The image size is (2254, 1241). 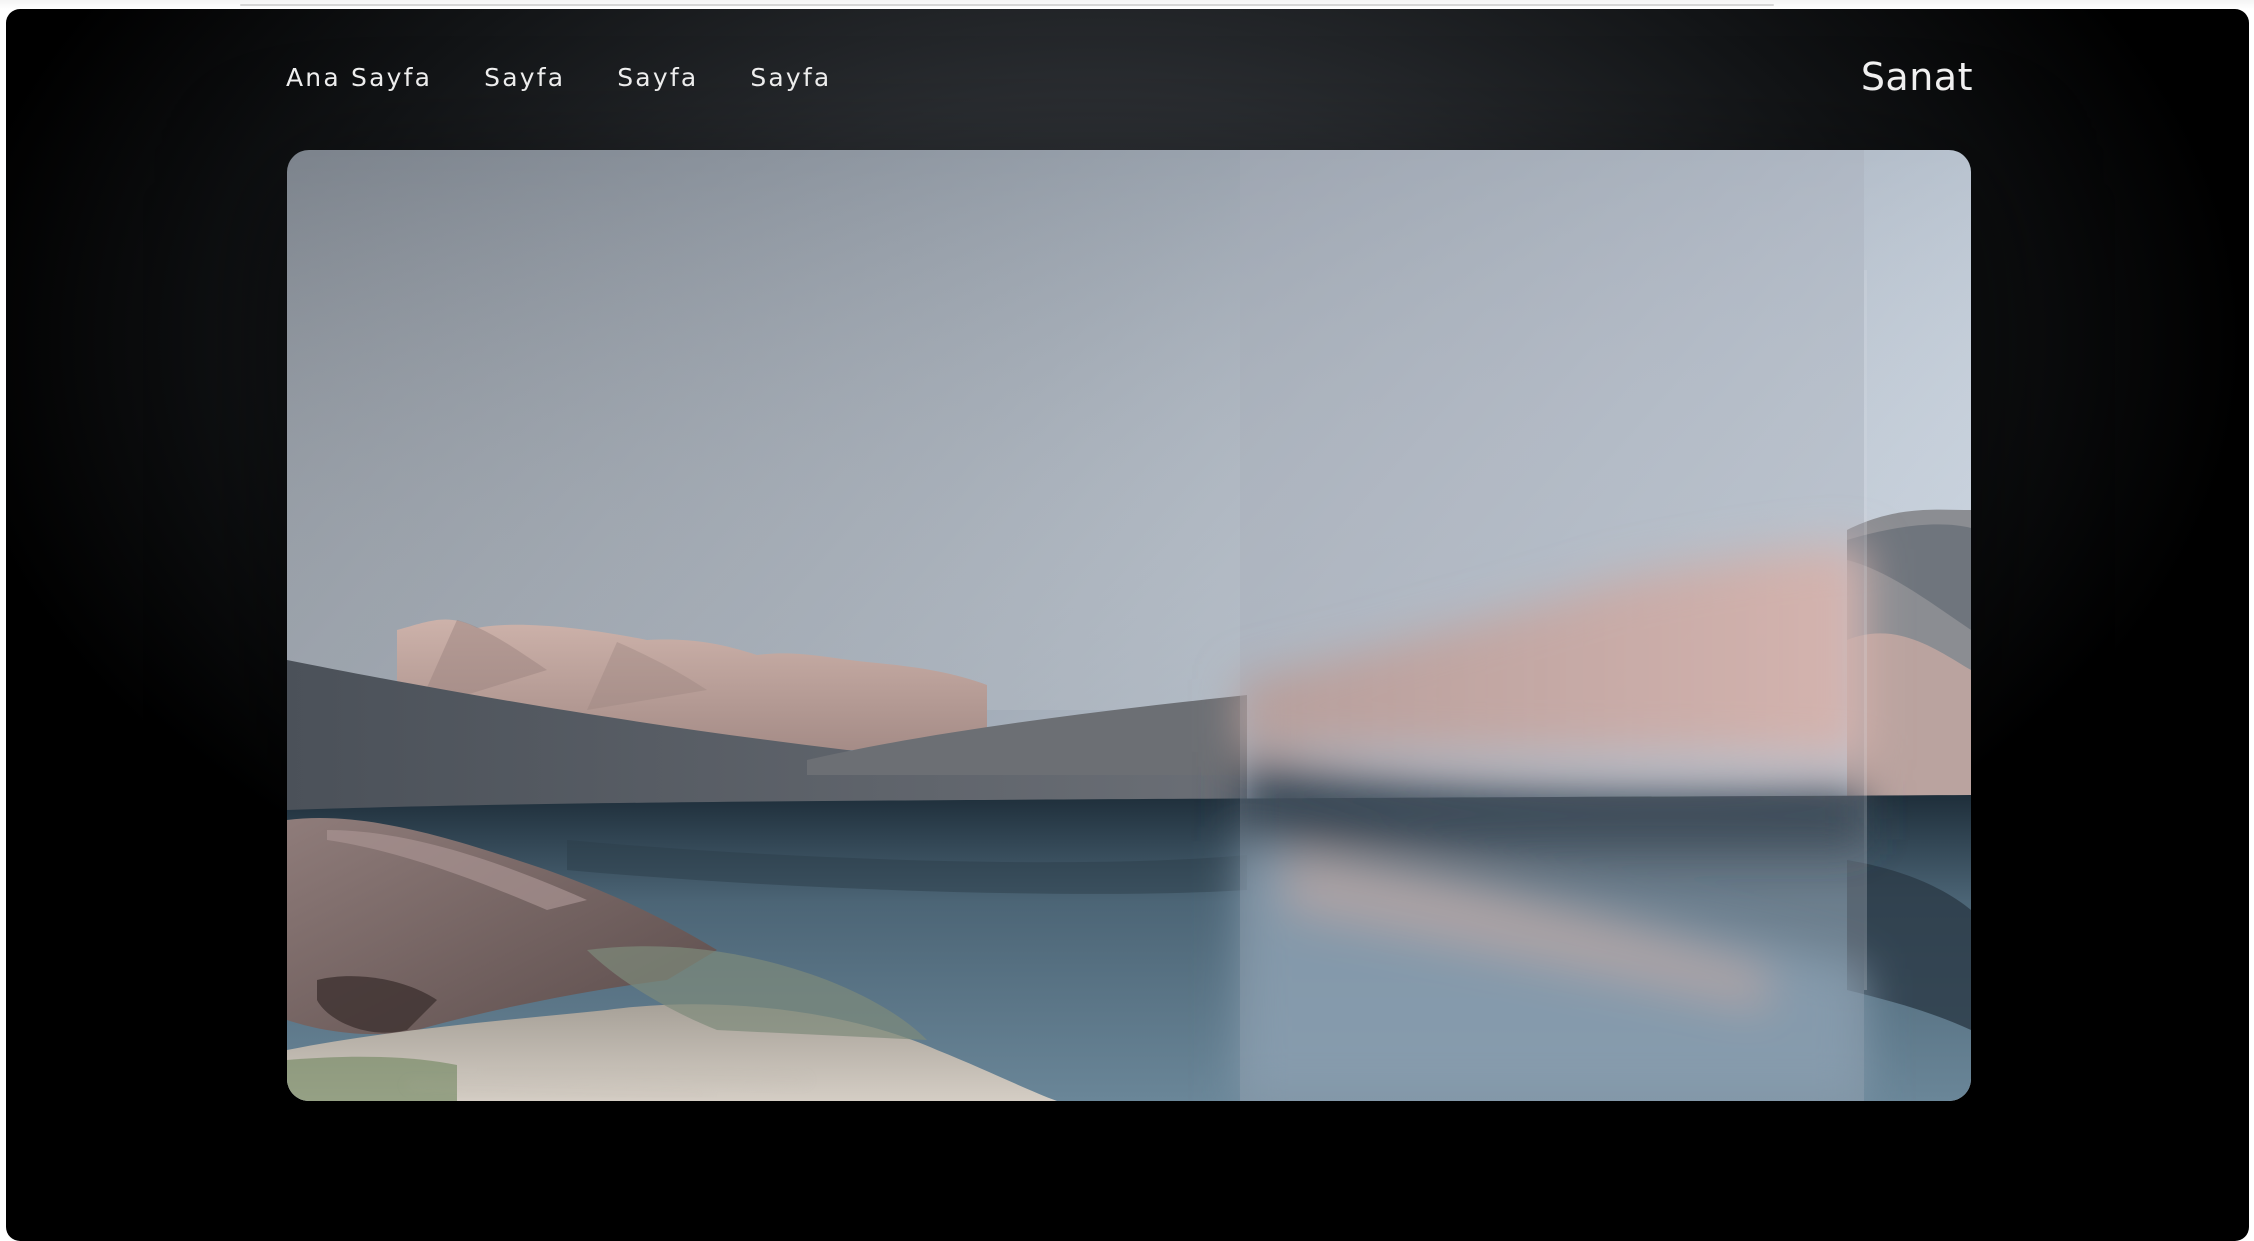 I want to click on browser-top-edge, so click(x=1127, y=4).